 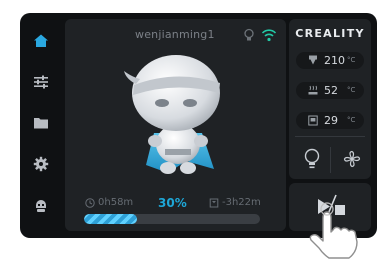 I want to click on chamber-temp-pill: 29 °C, so click(x=330, y=120).